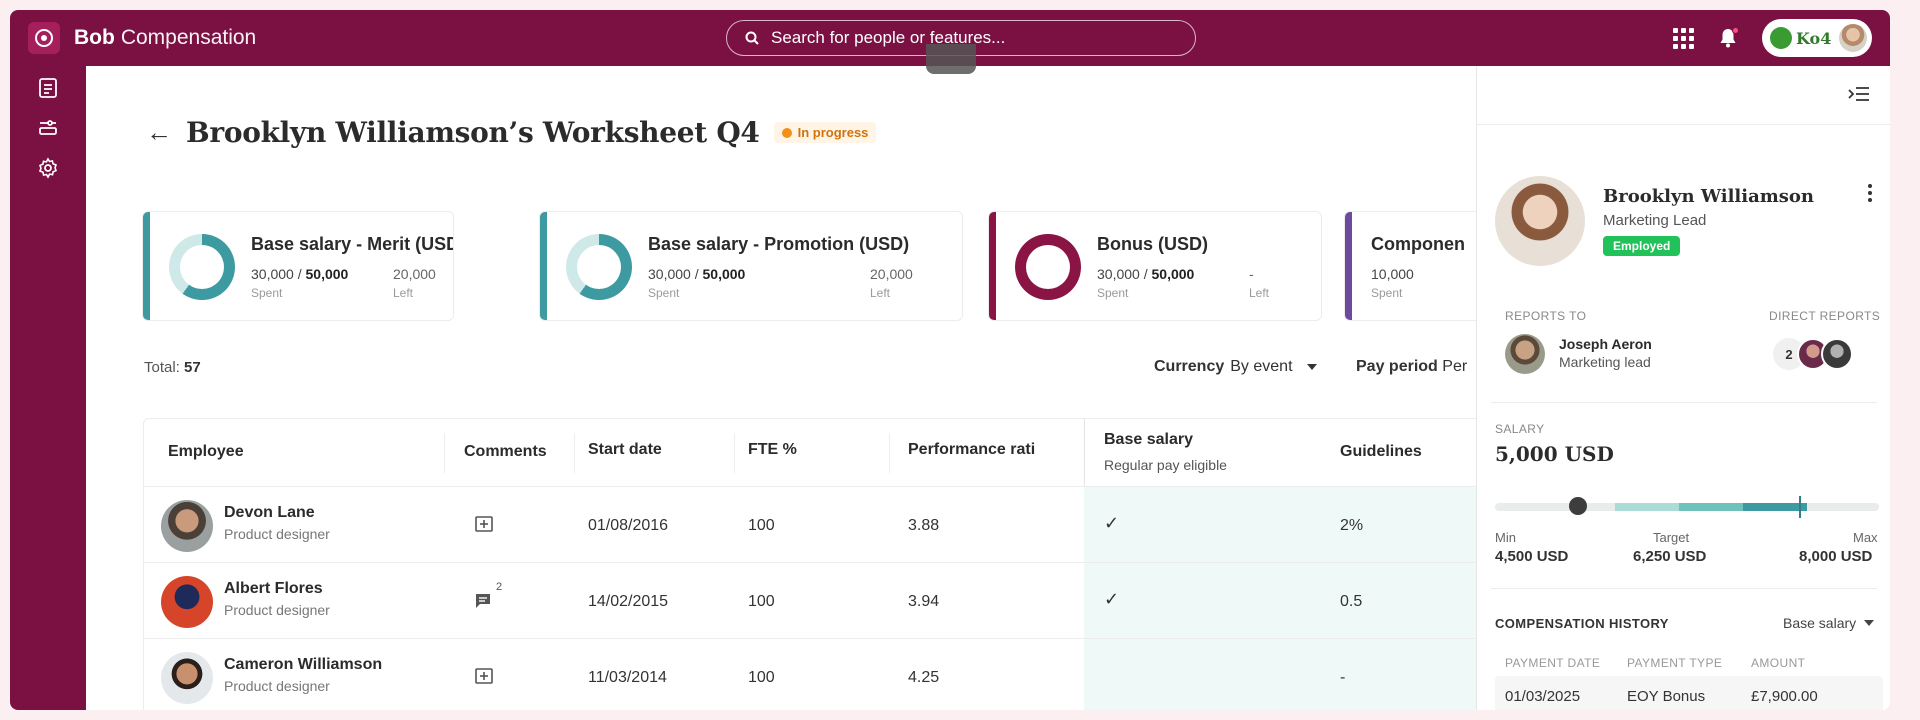 This screenshot has height=720, width=1920. What do you see at coordinates (277, 534) in the screenshot?
I see `employee-role: Product designer` at bounding box center [277, 534].